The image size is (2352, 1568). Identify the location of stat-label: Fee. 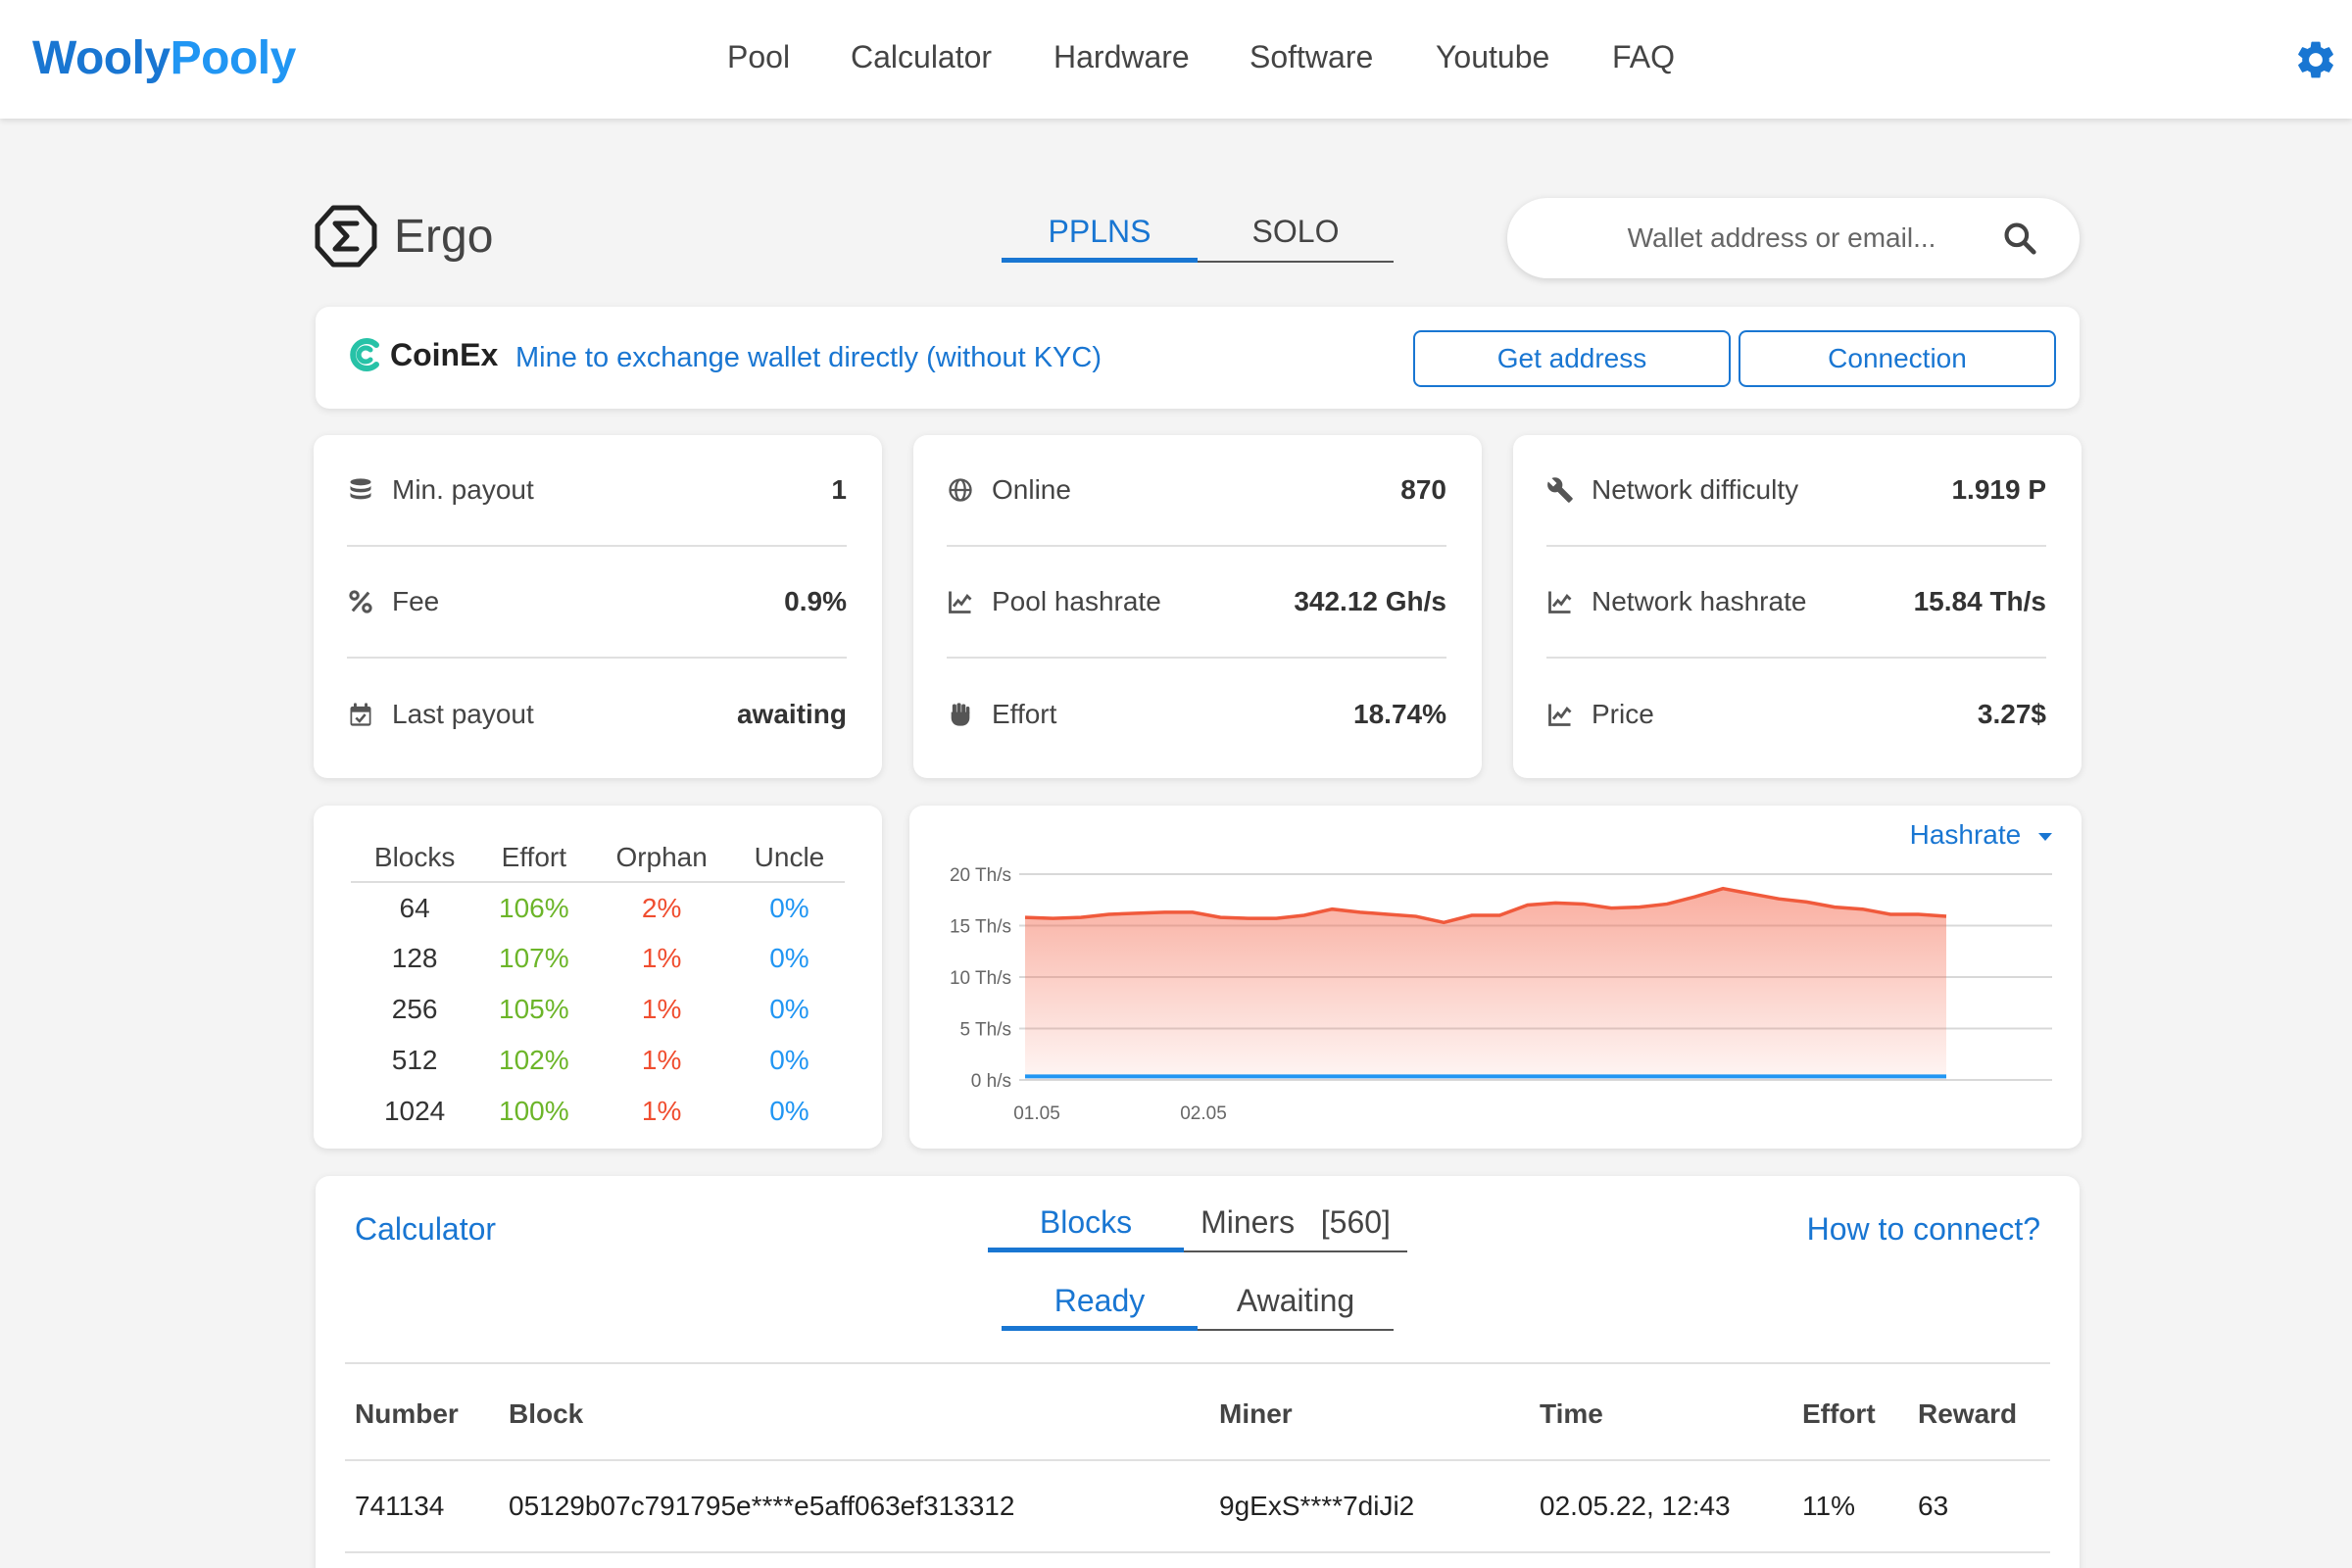
(416, 601).